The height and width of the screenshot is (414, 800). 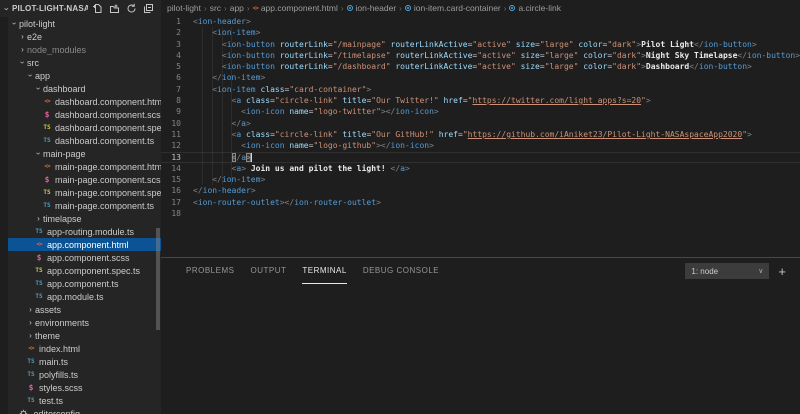 I want to click on breadcrumb-item-ion-header: ion-header, so click(x=371, y=8).